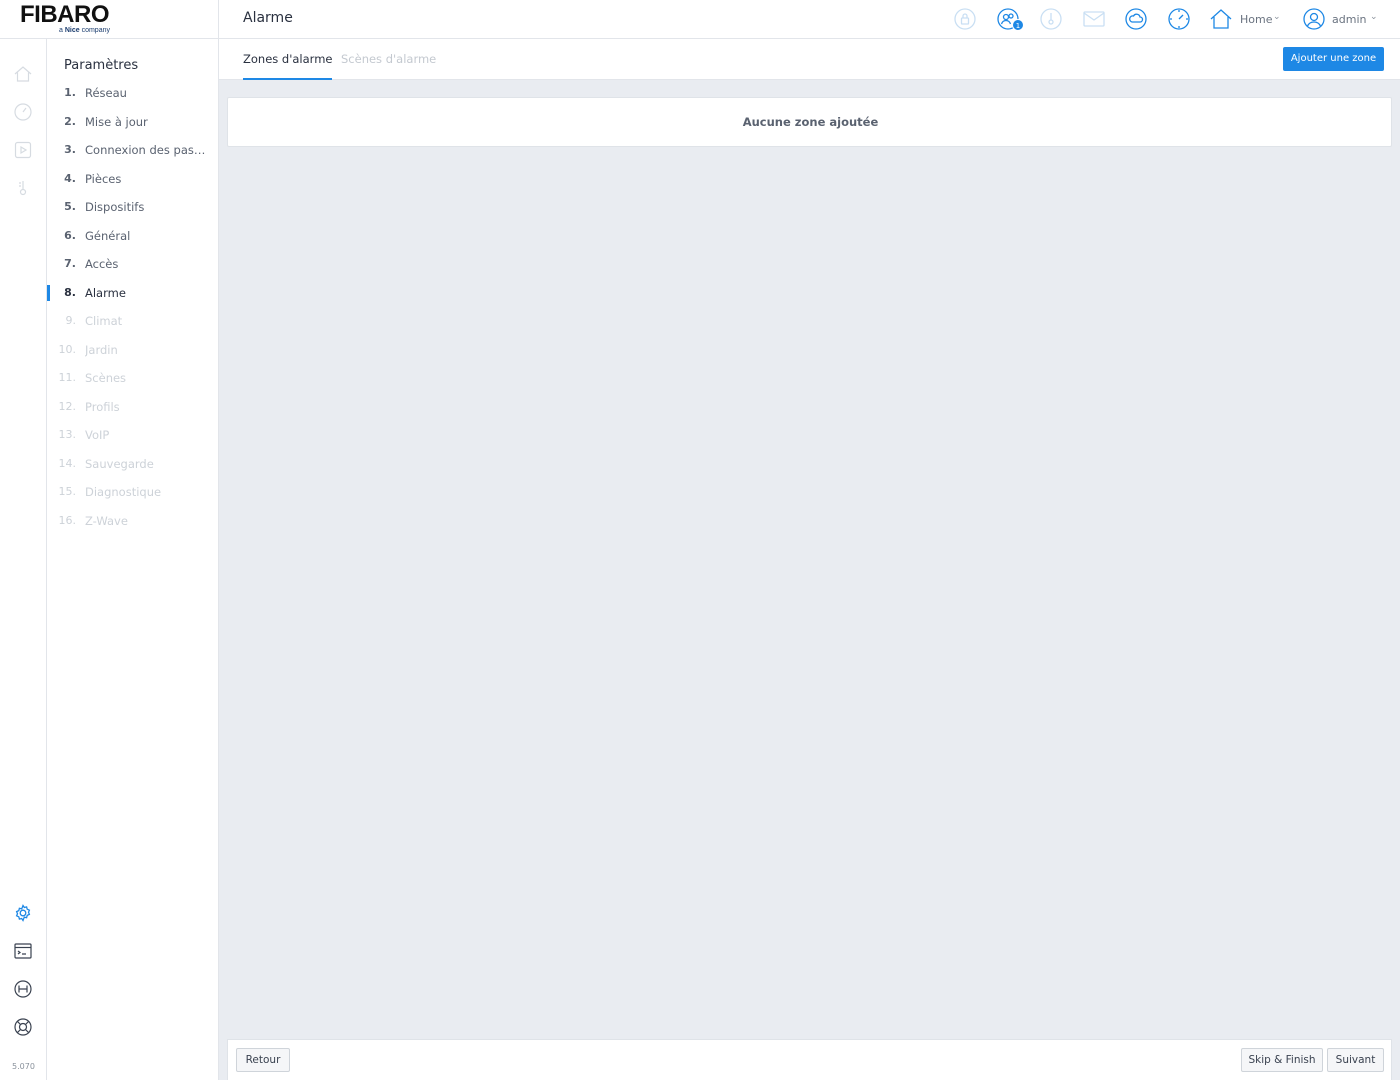  What do you see at coordinates (133, 407) in the screenshot?
I see `step-profils: 12. Profils` at bounding box center [133, 407].